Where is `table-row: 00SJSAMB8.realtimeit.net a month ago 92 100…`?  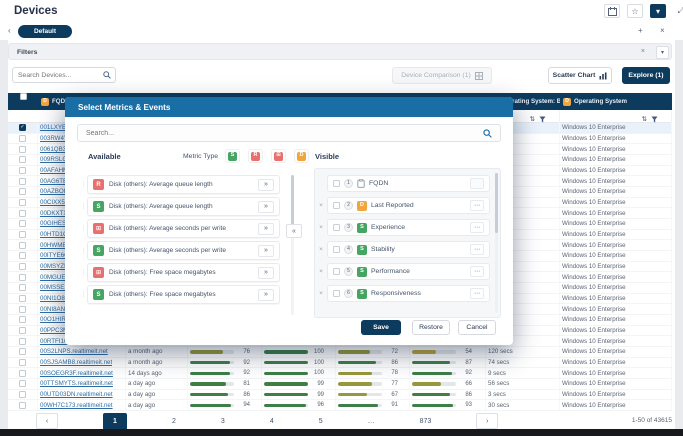 table-row: 00SJSAMB8.realtimeit.net a month ago 92 100… is located at coordinates (340, 363).